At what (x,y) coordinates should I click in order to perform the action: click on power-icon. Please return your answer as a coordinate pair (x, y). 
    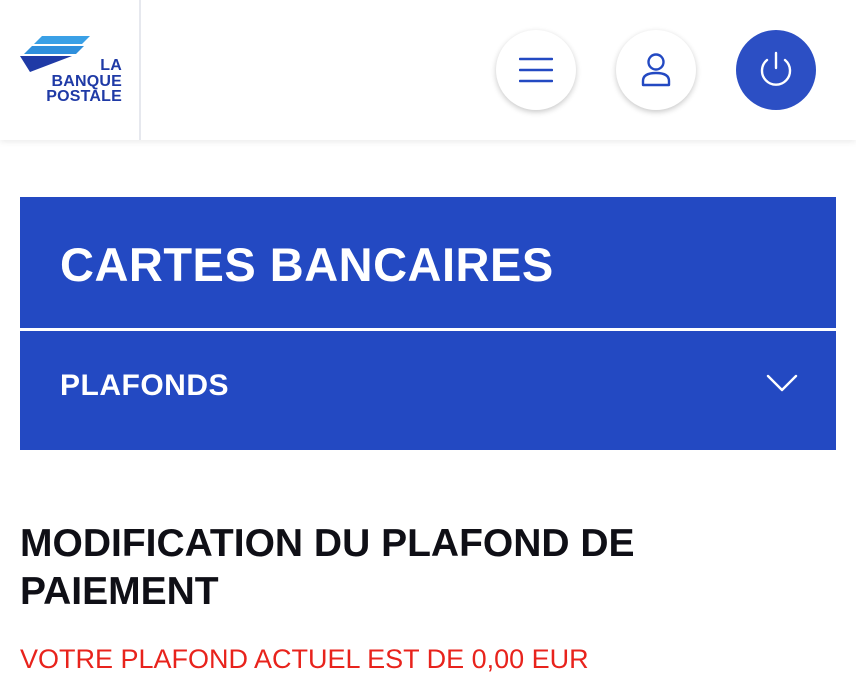
    Looking at the image, I should click on (776, 68).